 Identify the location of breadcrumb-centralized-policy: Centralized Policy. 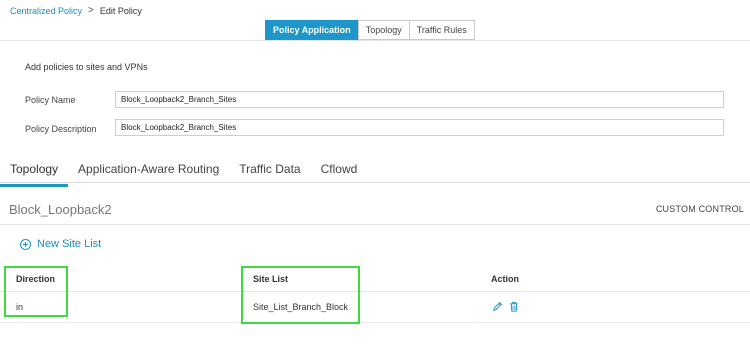
(46, 11).